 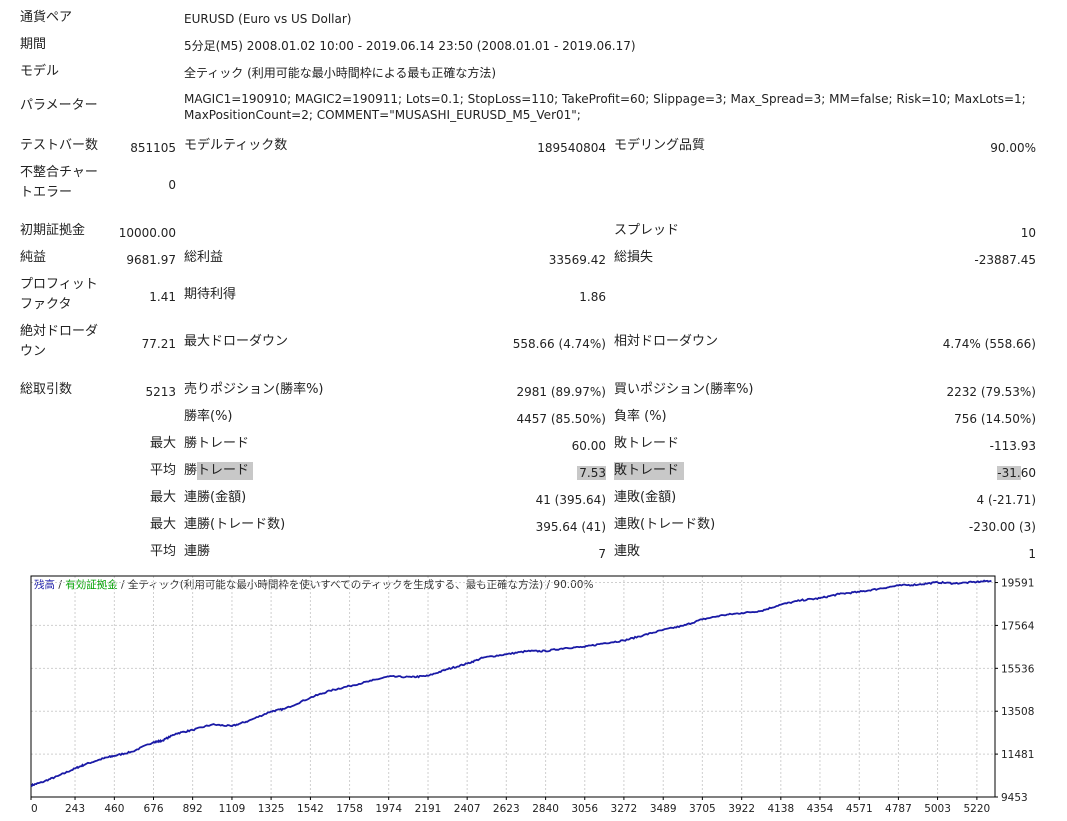 What do you see at coordinates (898, 809) in the screenshot?
I see `x-tick-label: 4787` at bounding box center [898, 809].